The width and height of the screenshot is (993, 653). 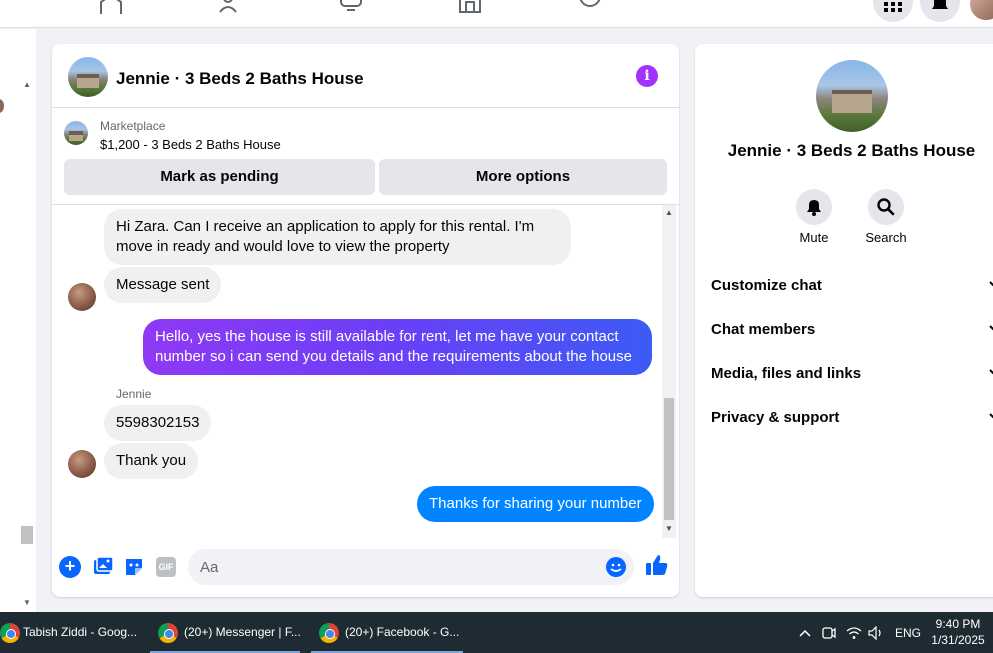 What do you see at coordinates (763, 329) in the screenshot?
I see `row-label: Chat members` at bounding box center [763, 329].